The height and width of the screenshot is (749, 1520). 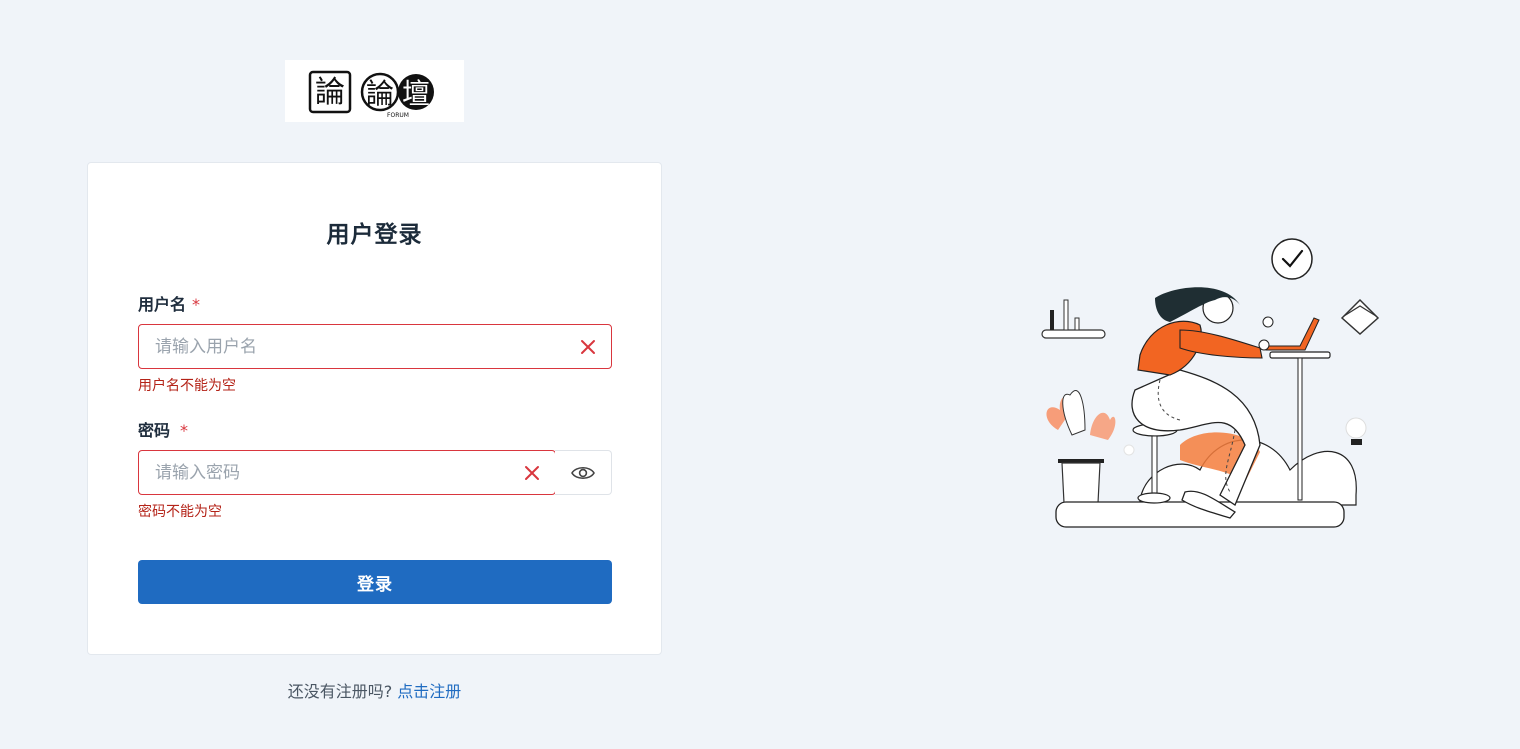 I want to click on forum-logo-image: 論 論 壇 FORUM, so click(x=371, y=94).